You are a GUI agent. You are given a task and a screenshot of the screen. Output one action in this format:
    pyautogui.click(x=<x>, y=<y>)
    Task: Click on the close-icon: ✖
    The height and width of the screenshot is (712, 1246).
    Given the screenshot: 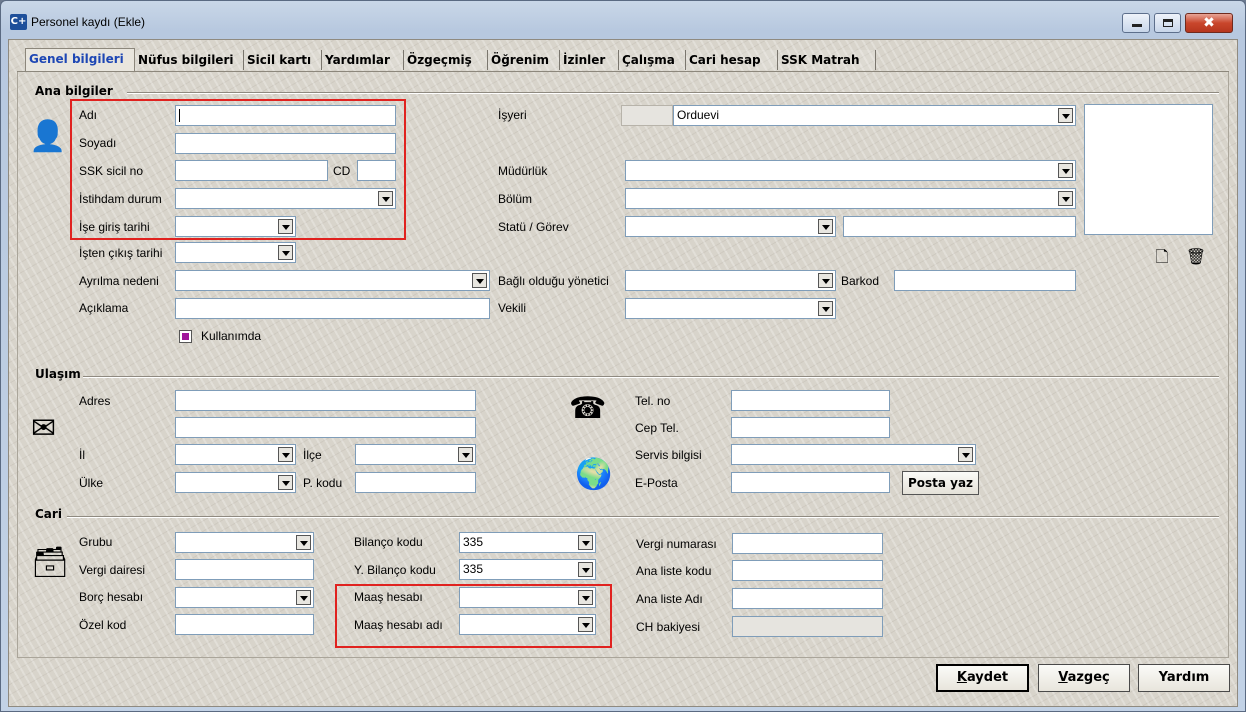 What is the action you would take?
    pyautogui.click(x=1209, y=23)
    